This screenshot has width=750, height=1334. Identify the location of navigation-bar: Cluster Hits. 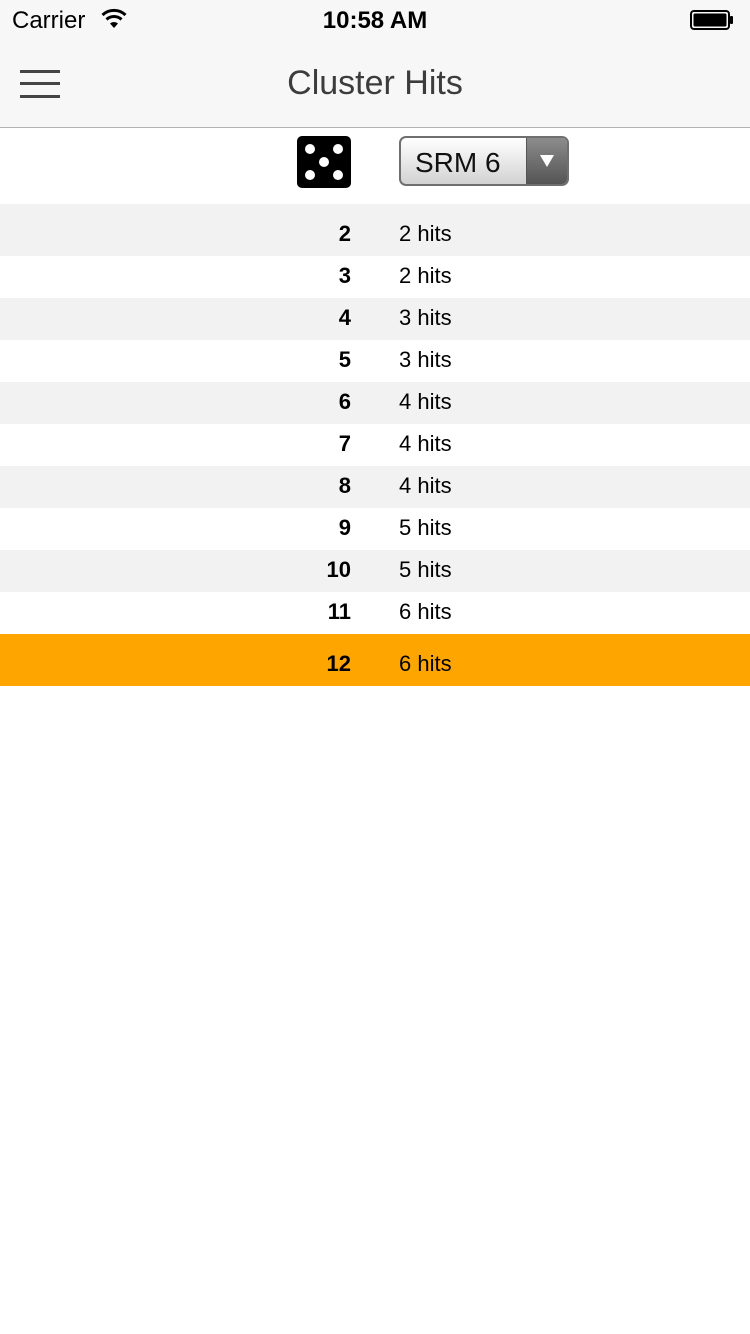
(375, 84).